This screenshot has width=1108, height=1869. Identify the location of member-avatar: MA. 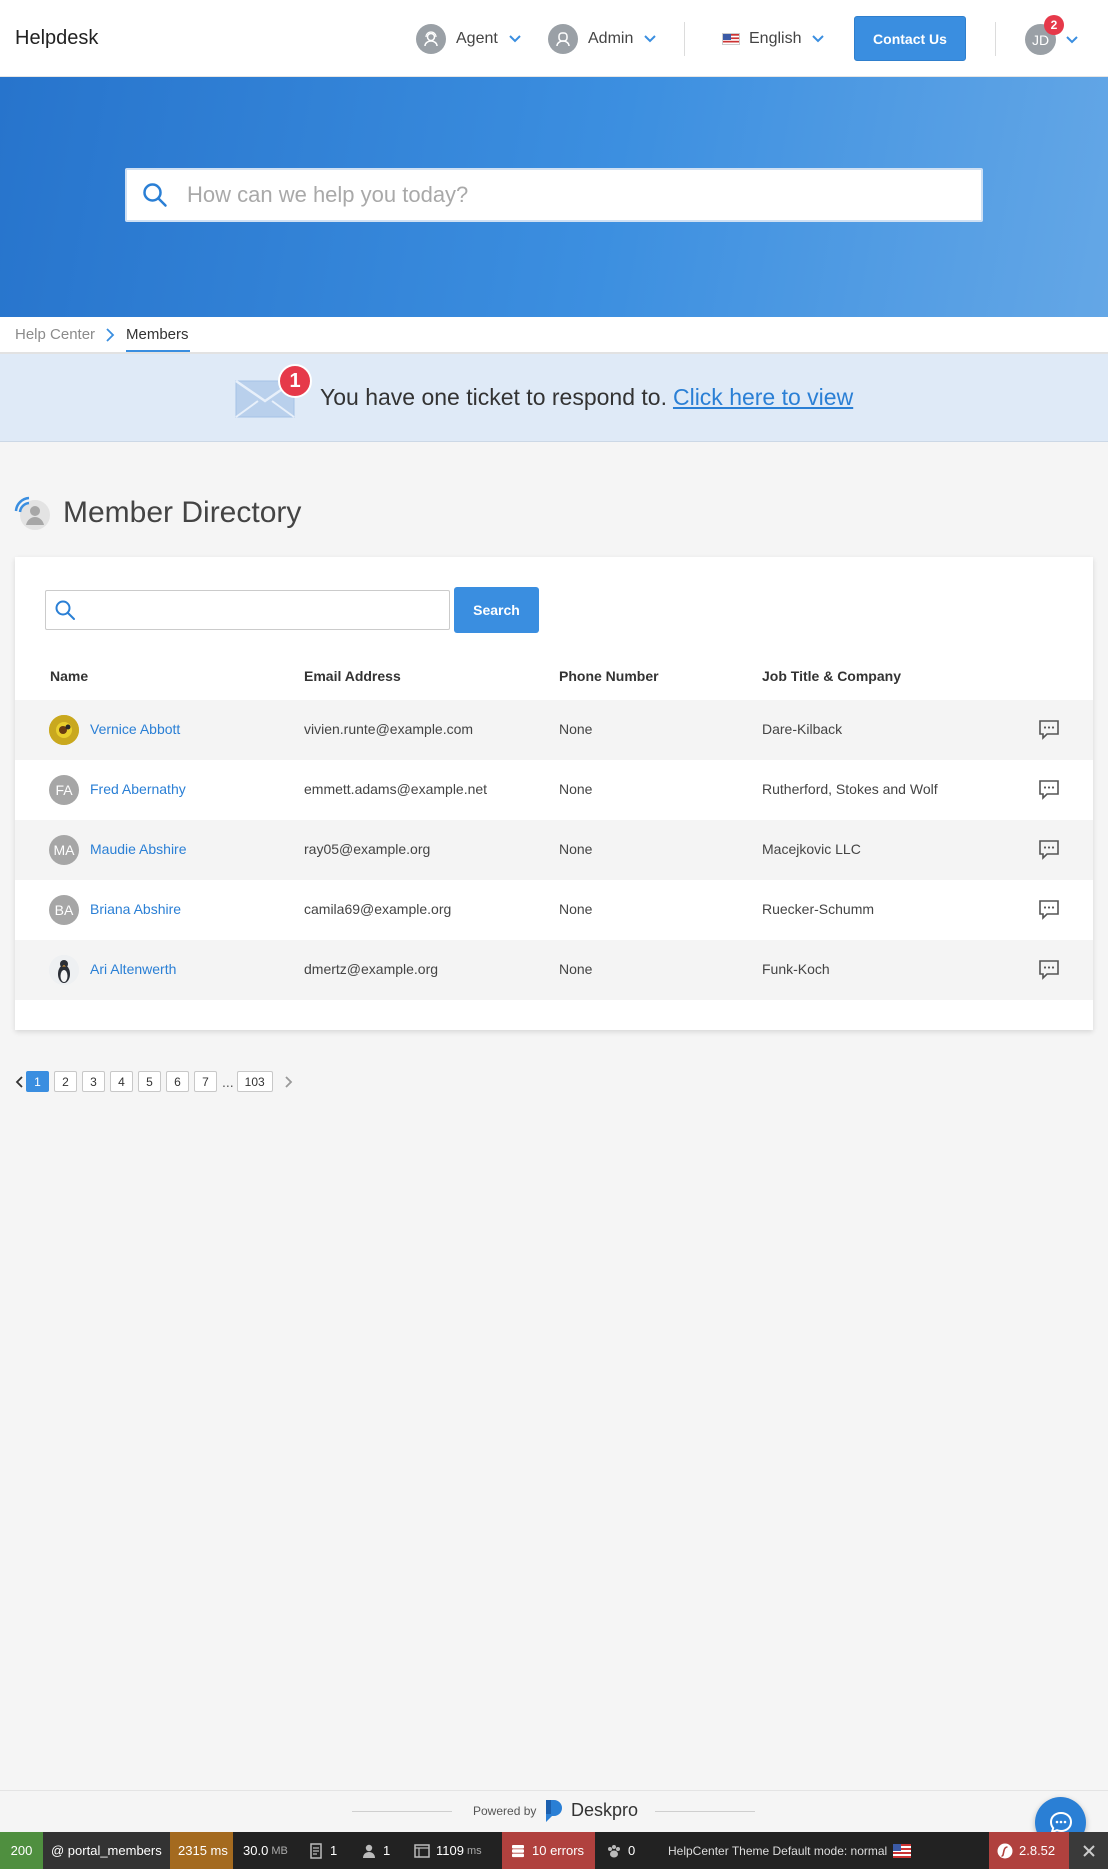
(64, 850).